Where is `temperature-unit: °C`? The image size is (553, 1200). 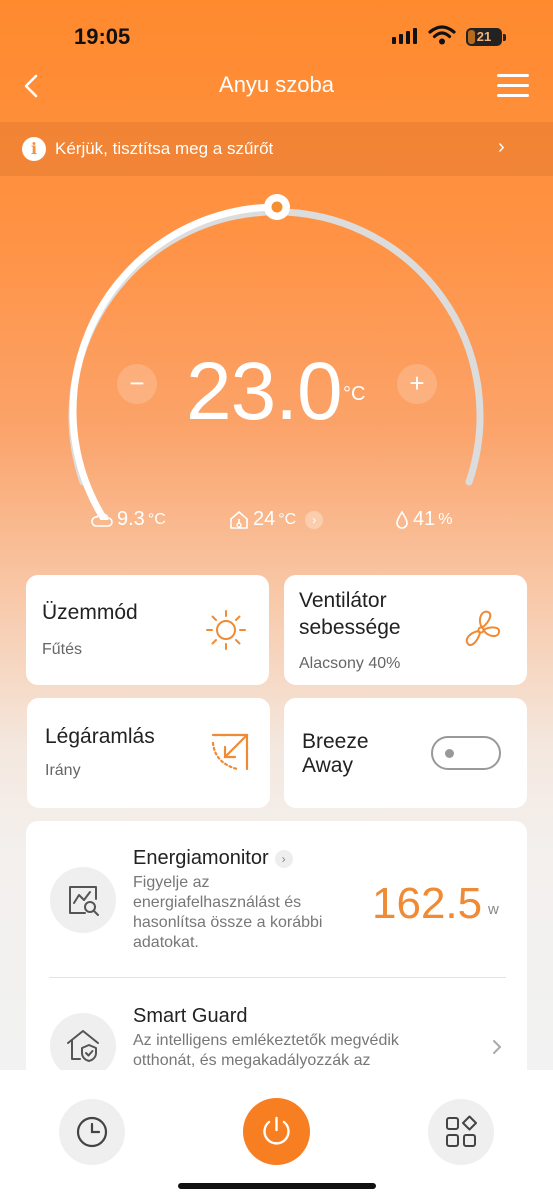
temperature-unit: °C is located at coordinates (354, 394).